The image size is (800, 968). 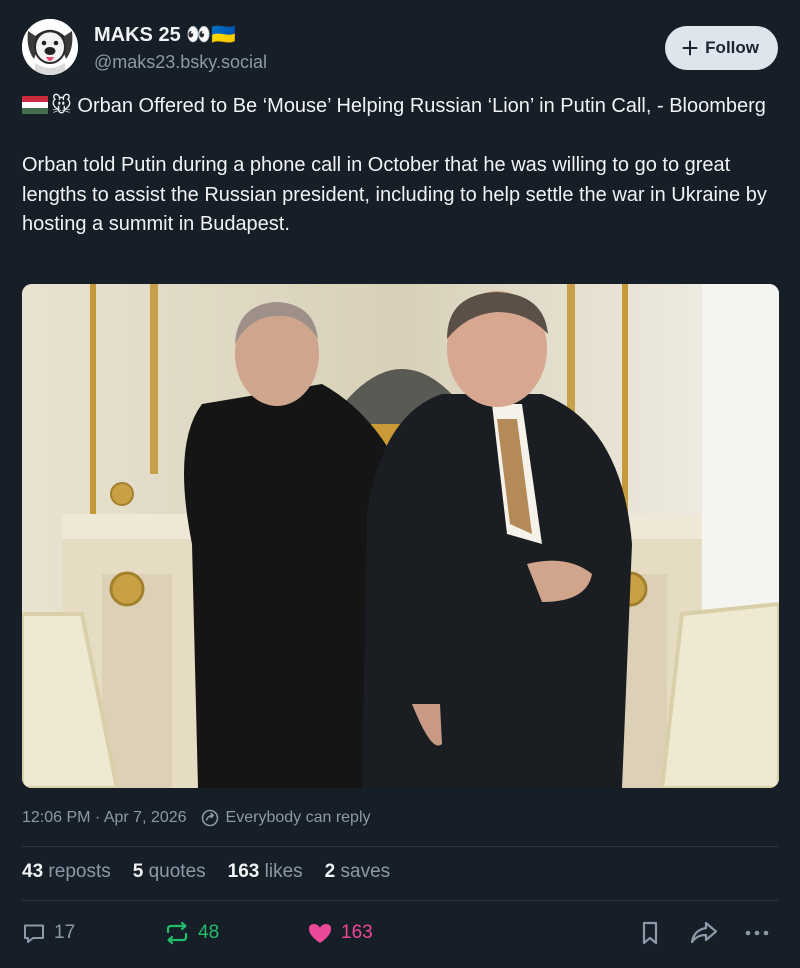 What do you see at coordinates (209, 932) in the screenshot?
I see `repost-count: 48` at bounding box center [209, 932].